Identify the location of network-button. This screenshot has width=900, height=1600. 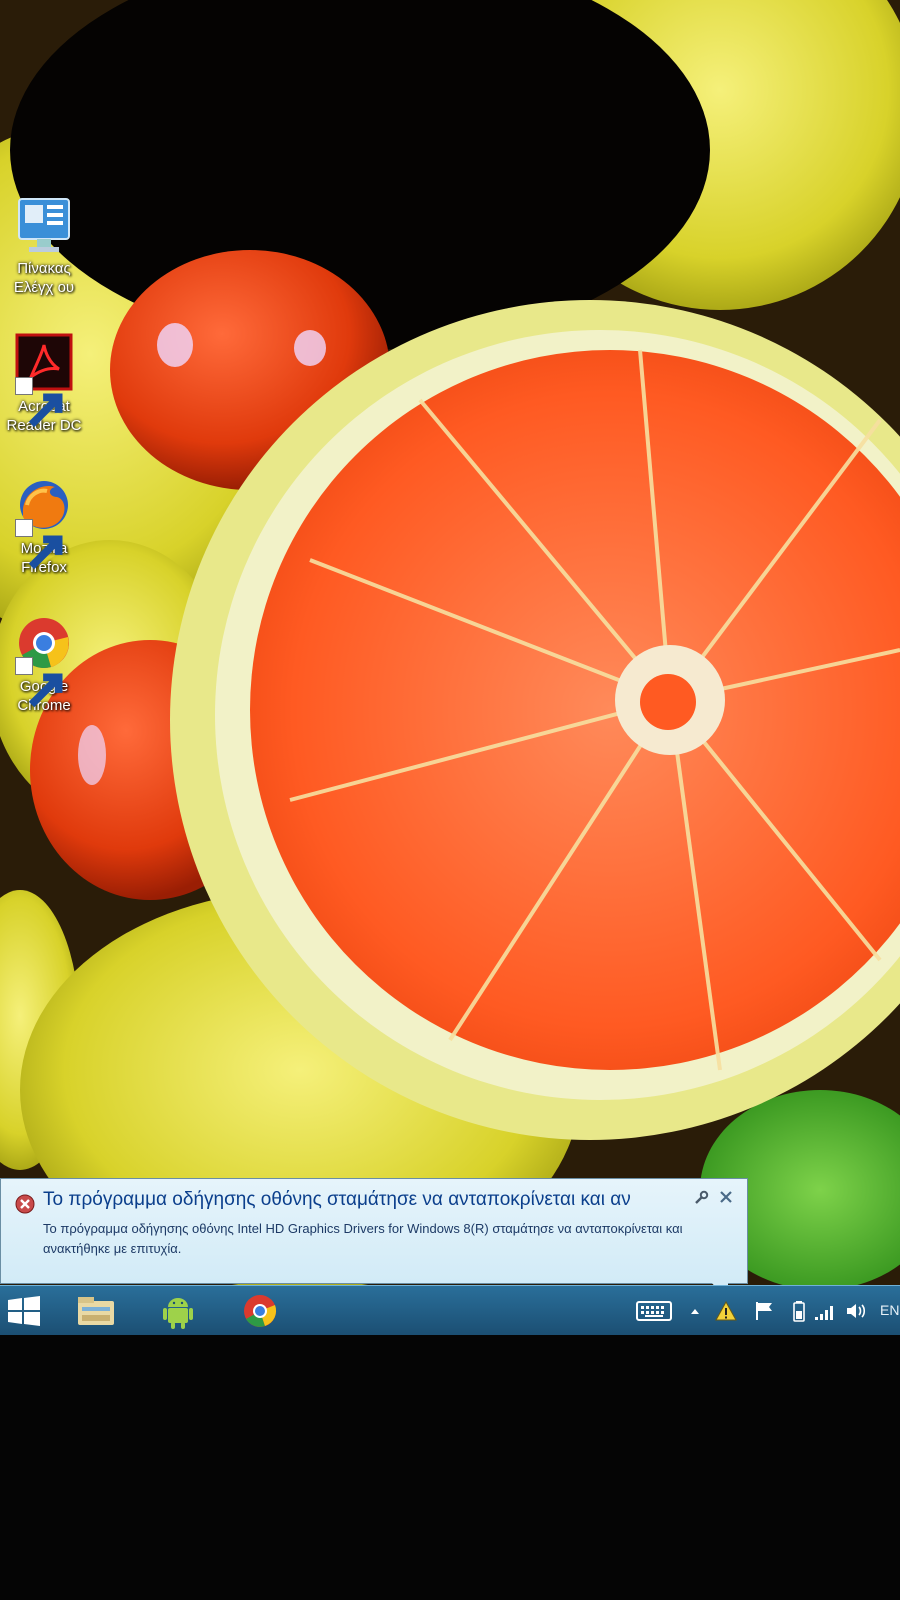
(825, 1311).